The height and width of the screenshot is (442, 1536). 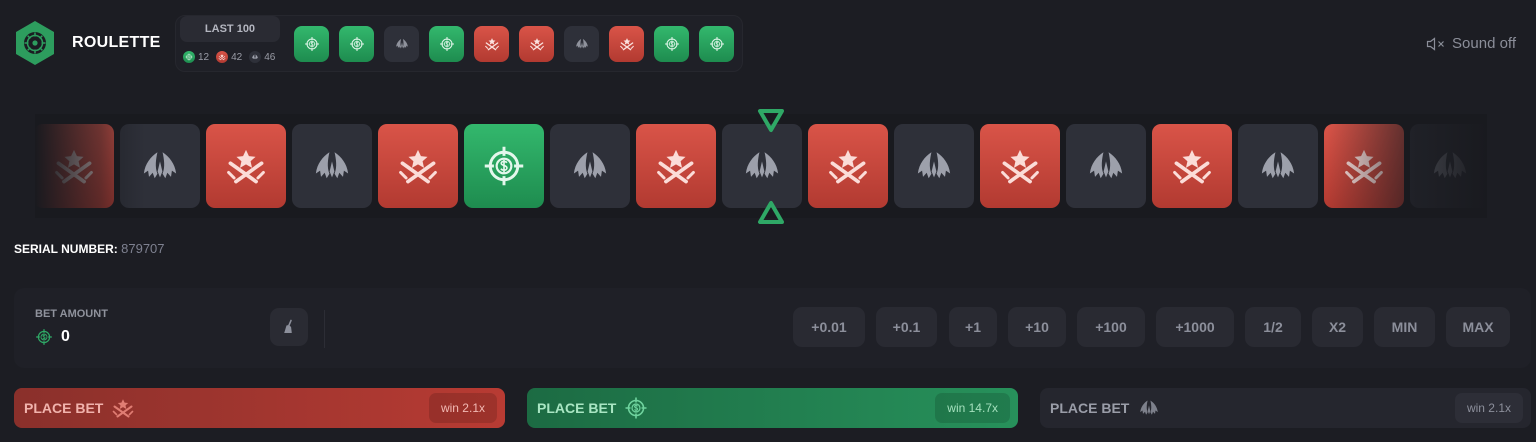 What do you see at coordinates (116, 42) in the screenshot?
I see `page-title: ROULETTE` at bounding box center [116, 42].